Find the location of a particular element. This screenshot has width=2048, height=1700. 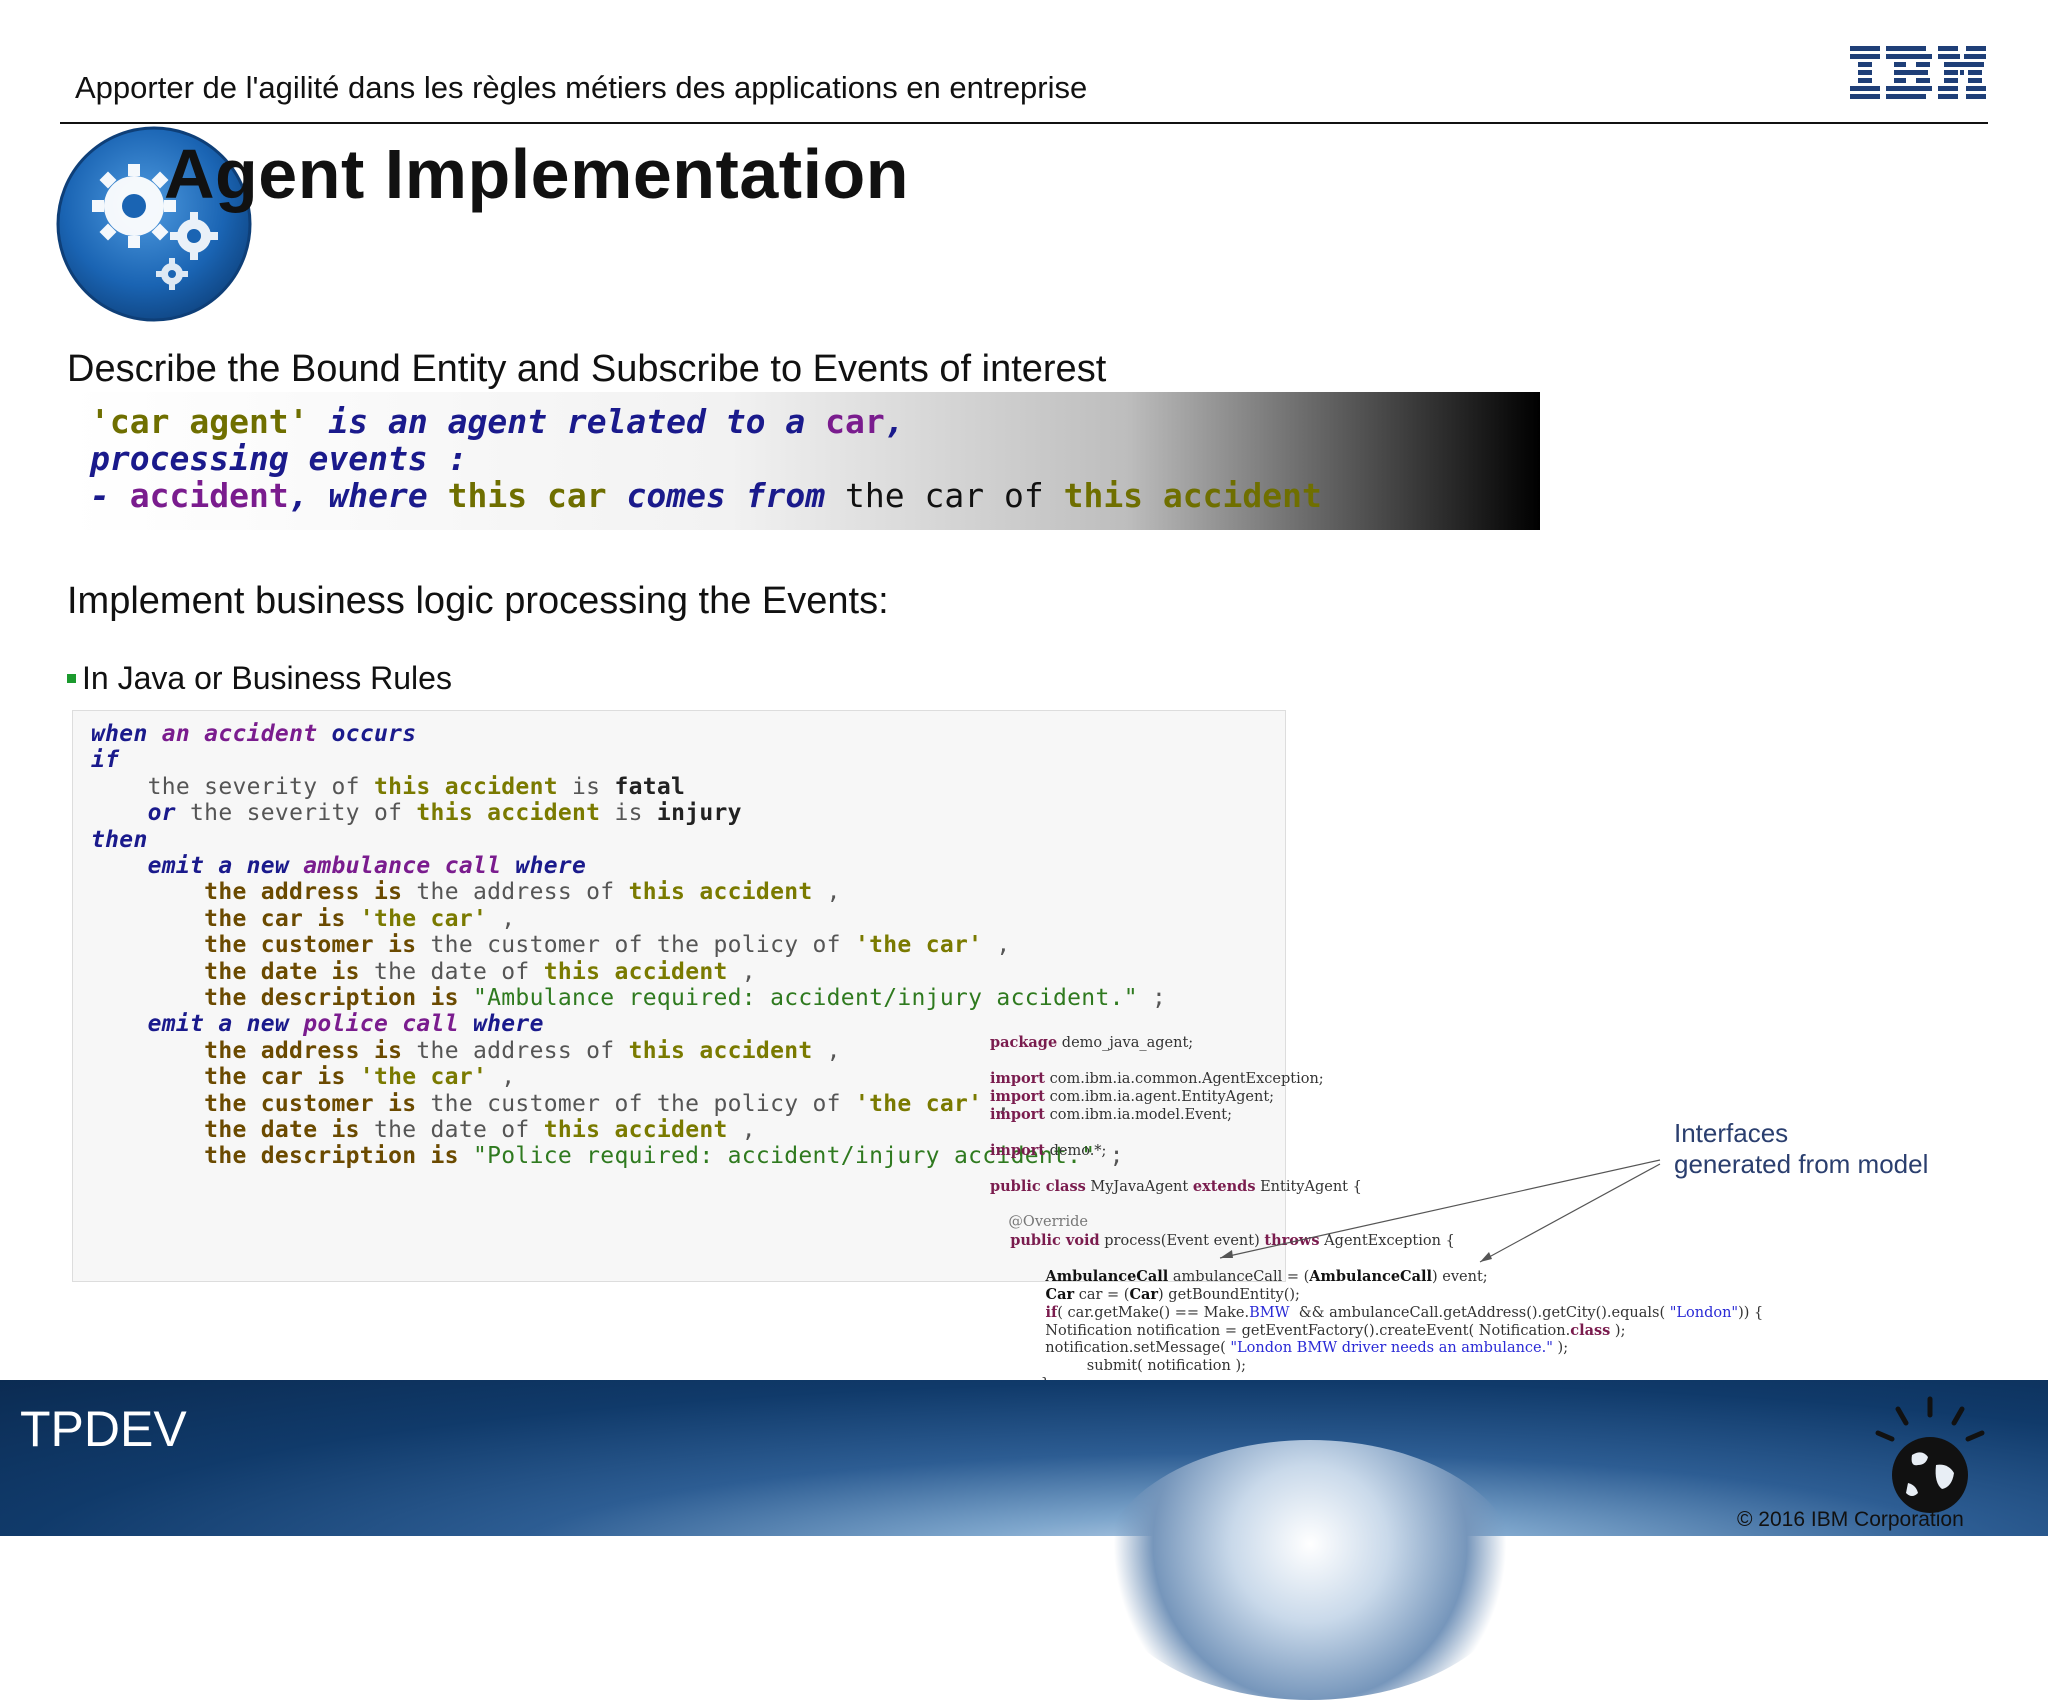

code-token: class is located at coordinates (1590, 1330).